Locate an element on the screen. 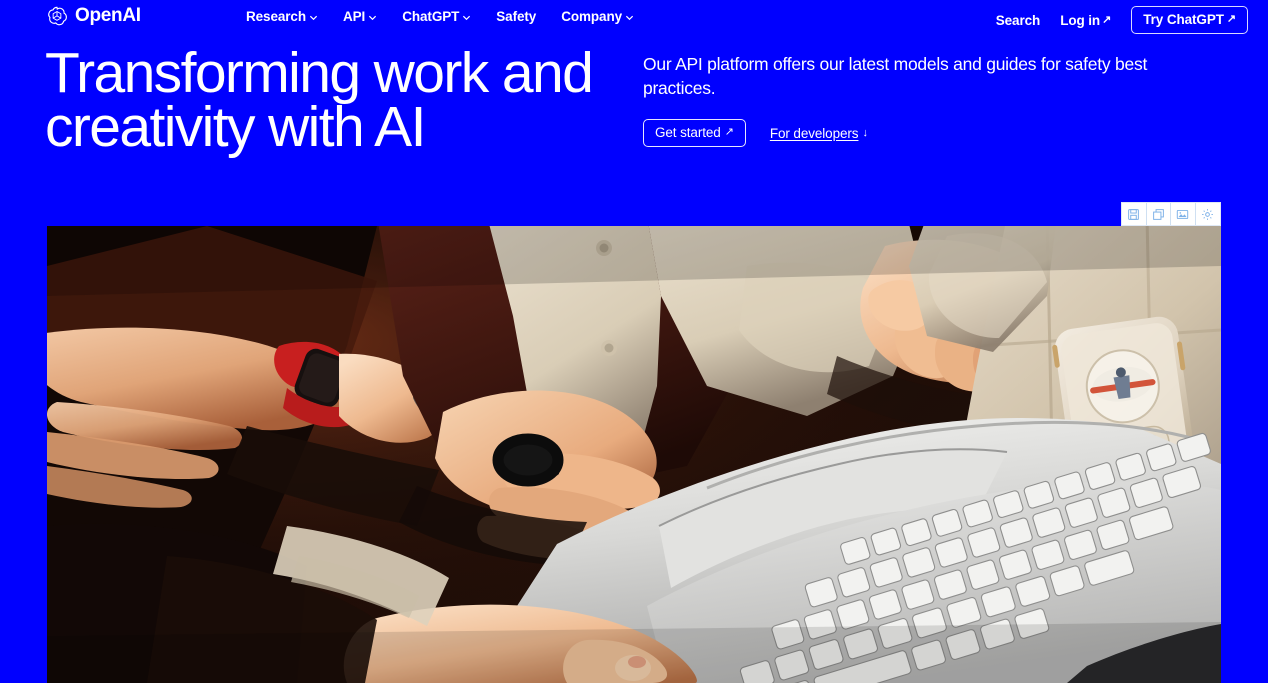 The width and height of the screenshot is (1268, 683). nav-item-api: API is located at coordinates (360, 16).